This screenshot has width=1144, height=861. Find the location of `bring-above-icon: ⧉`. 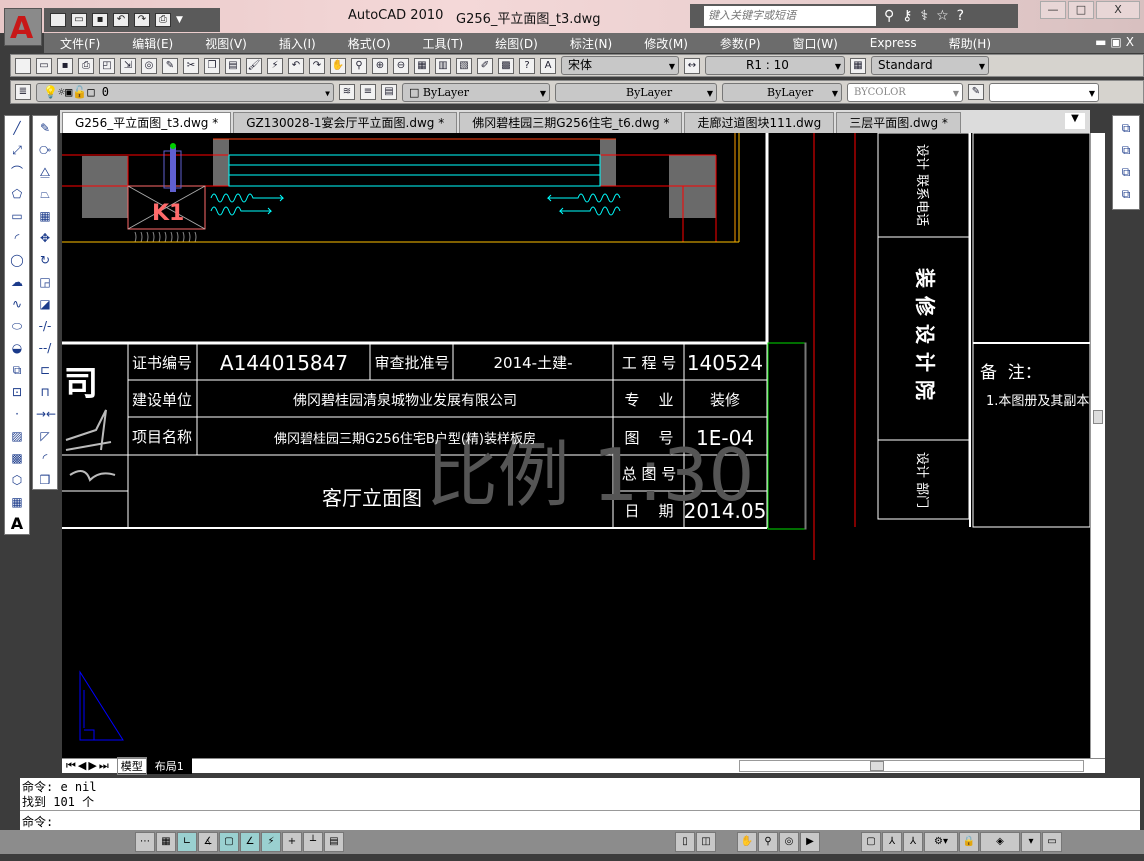

bring-above-icon: ⧉ is located at coordinates (1126, 172).